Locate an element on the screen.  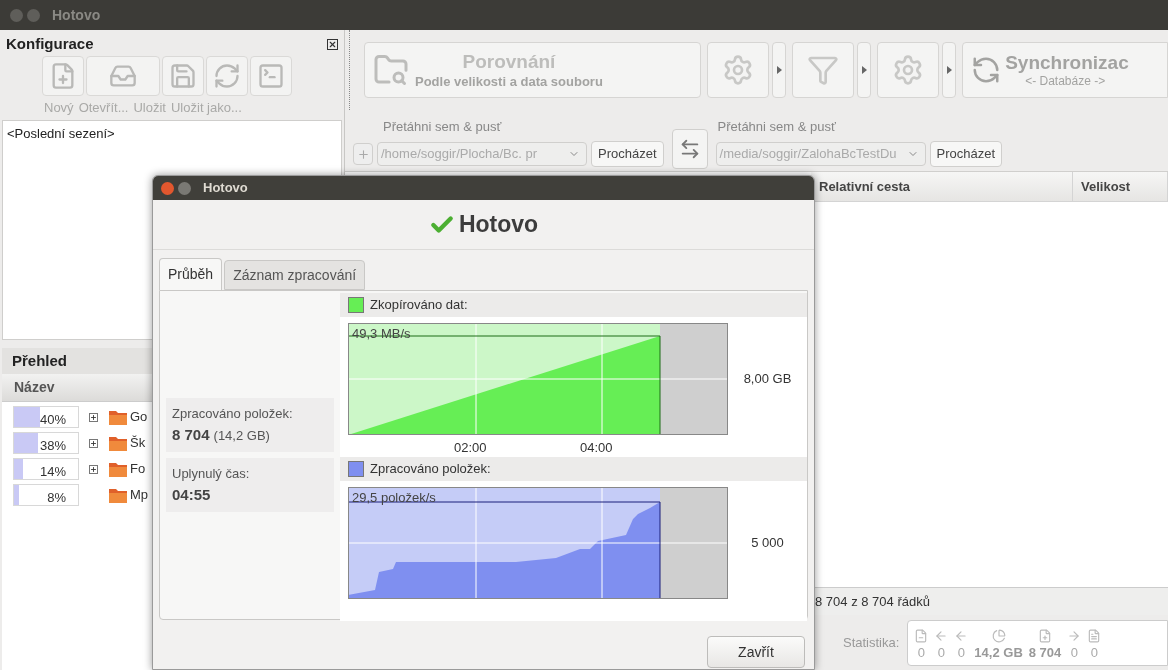
row-count: 8 704 z 8 704 řádků is located at coordinates (872, 601).